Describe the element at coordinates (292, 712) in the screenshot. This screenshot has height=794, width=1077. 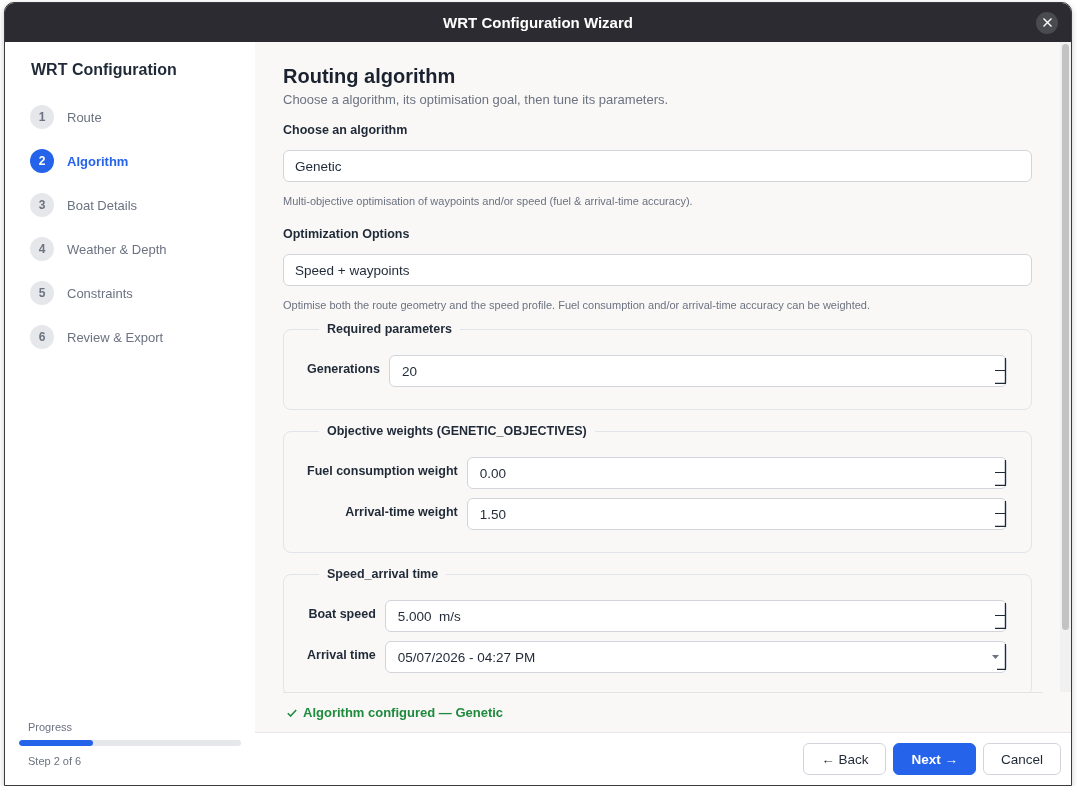
I see `check-icon` at that location.